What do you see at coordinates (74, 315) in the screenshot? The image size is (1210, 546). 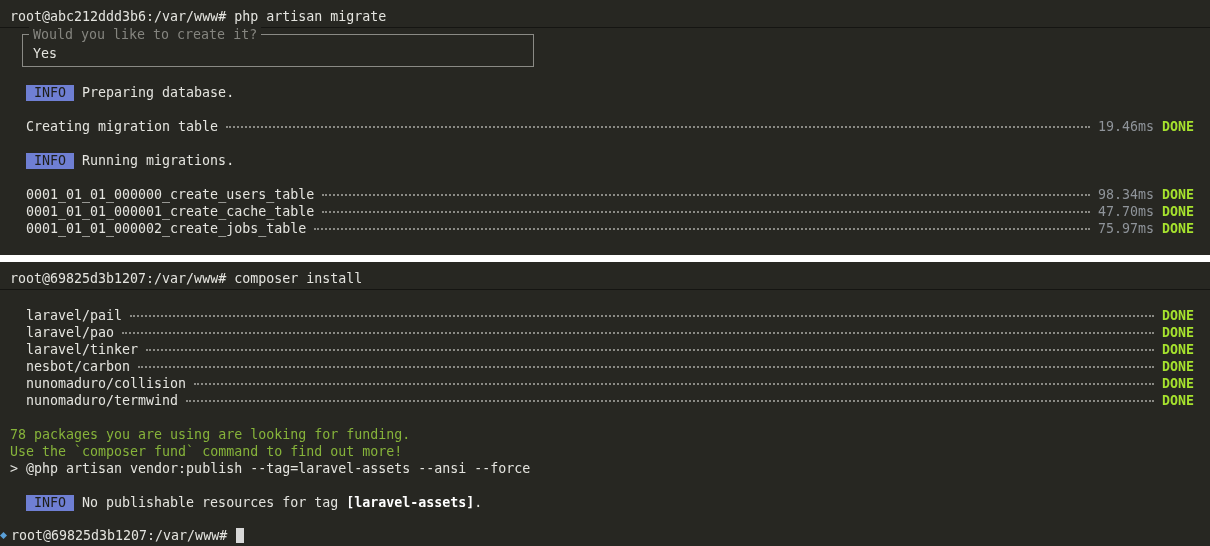 I see `task-name: laravel/pail` at bounding box center [74, 315].